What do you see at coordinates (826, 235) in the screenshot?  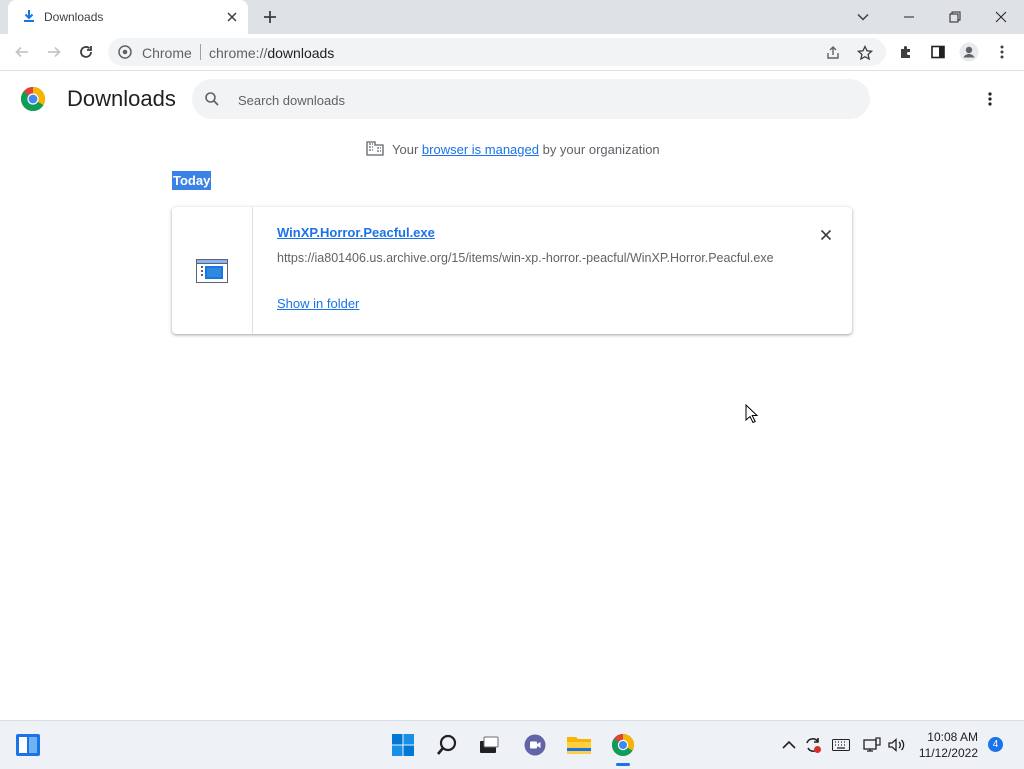 I see `remove-download-button` at bounding box center [826, 235].